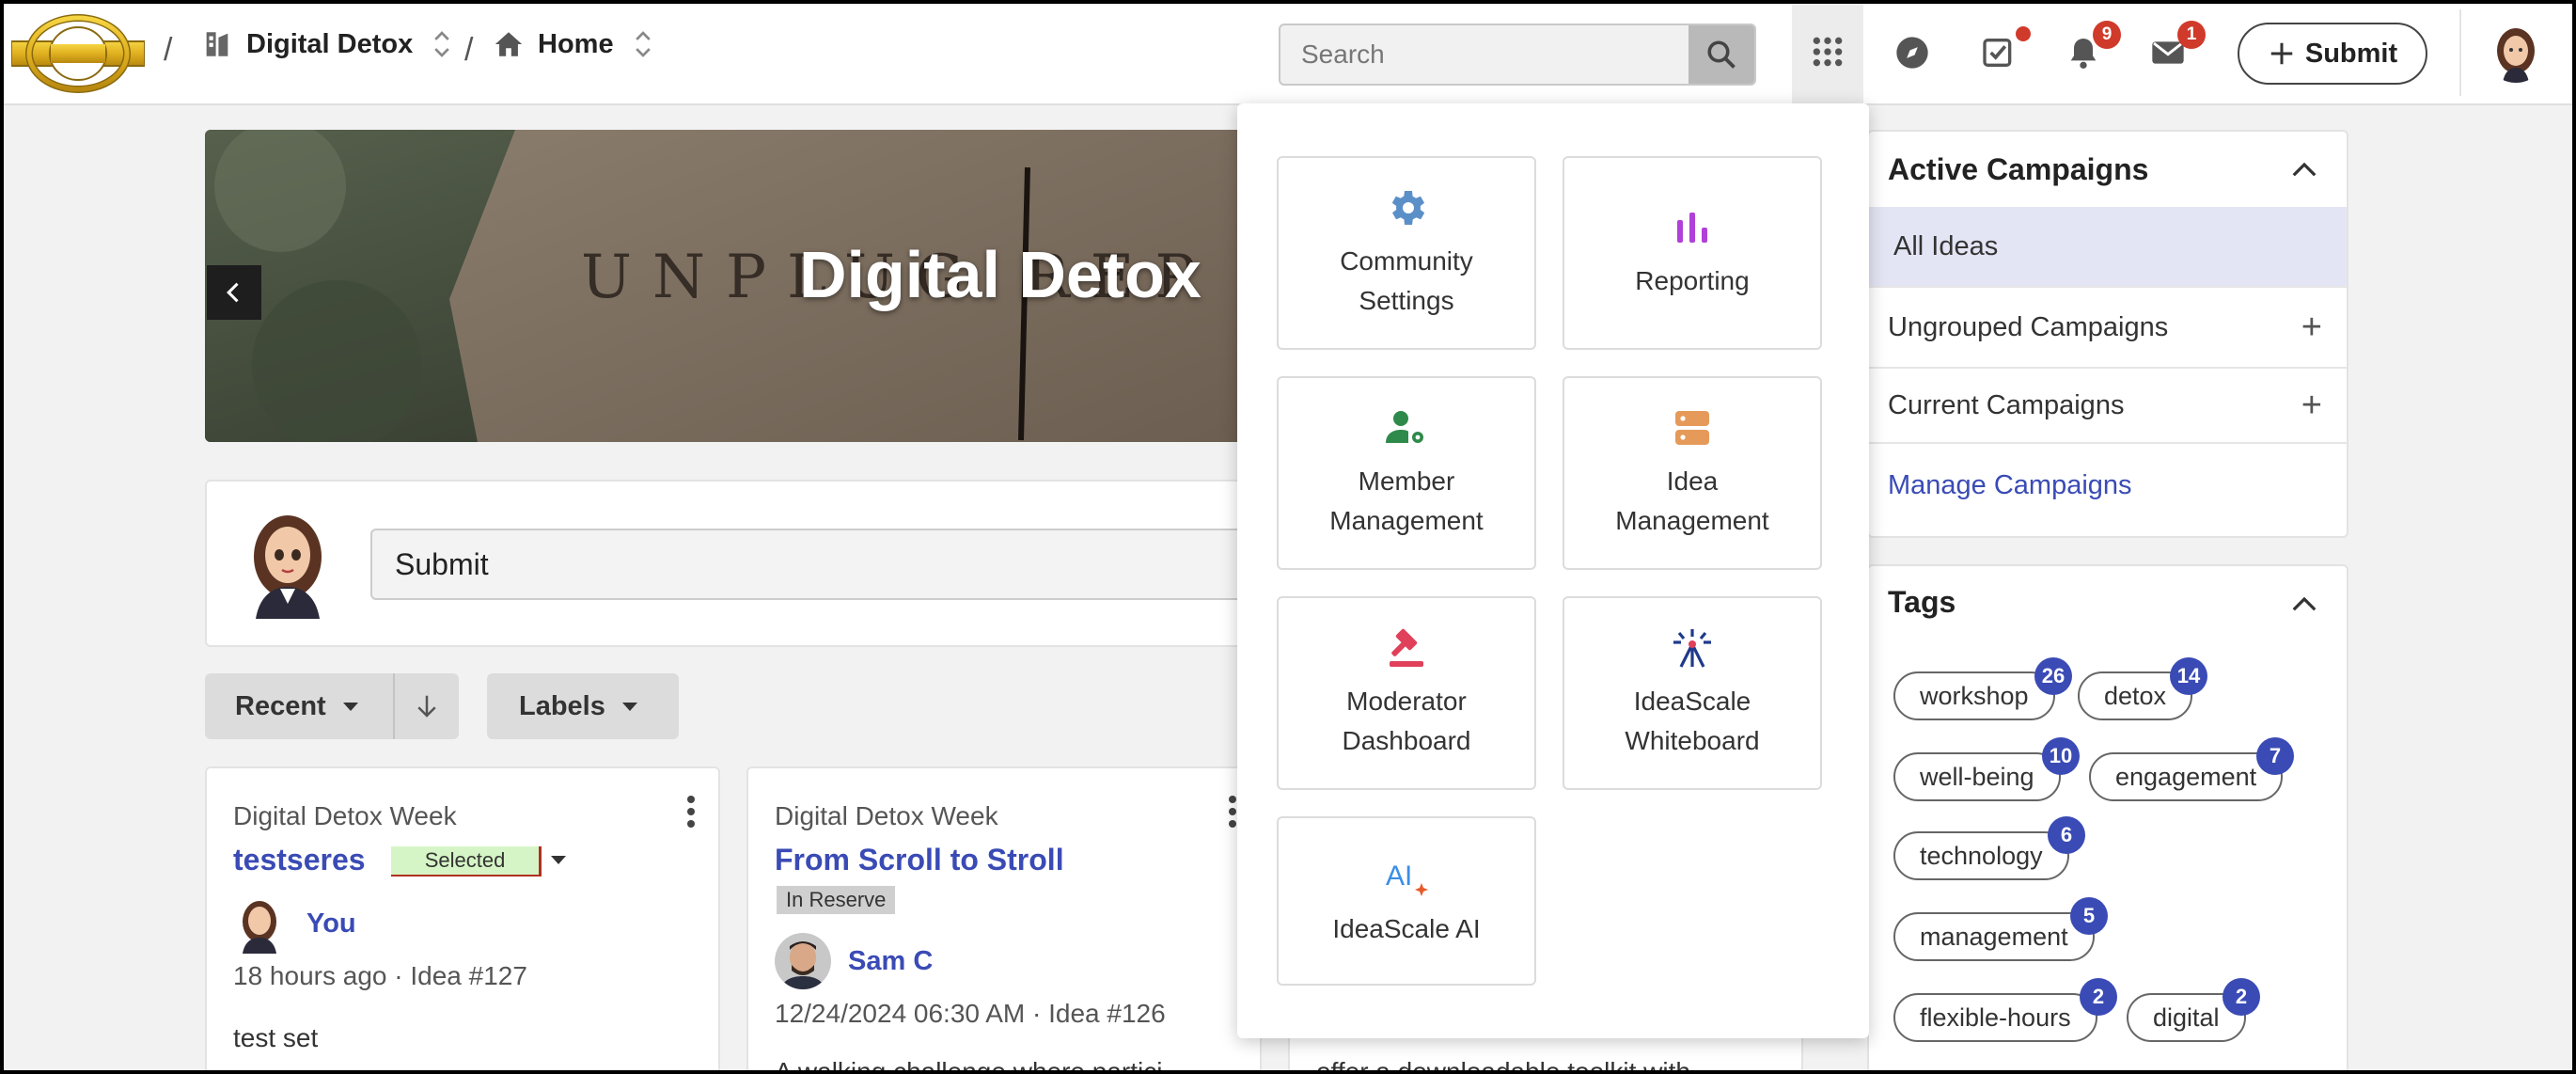 The height and width of the screenshot is (1074, 2576). Describe the element at coordinates (2192, 35) in the screenshot. I see `messages-badge: 1` at that location.